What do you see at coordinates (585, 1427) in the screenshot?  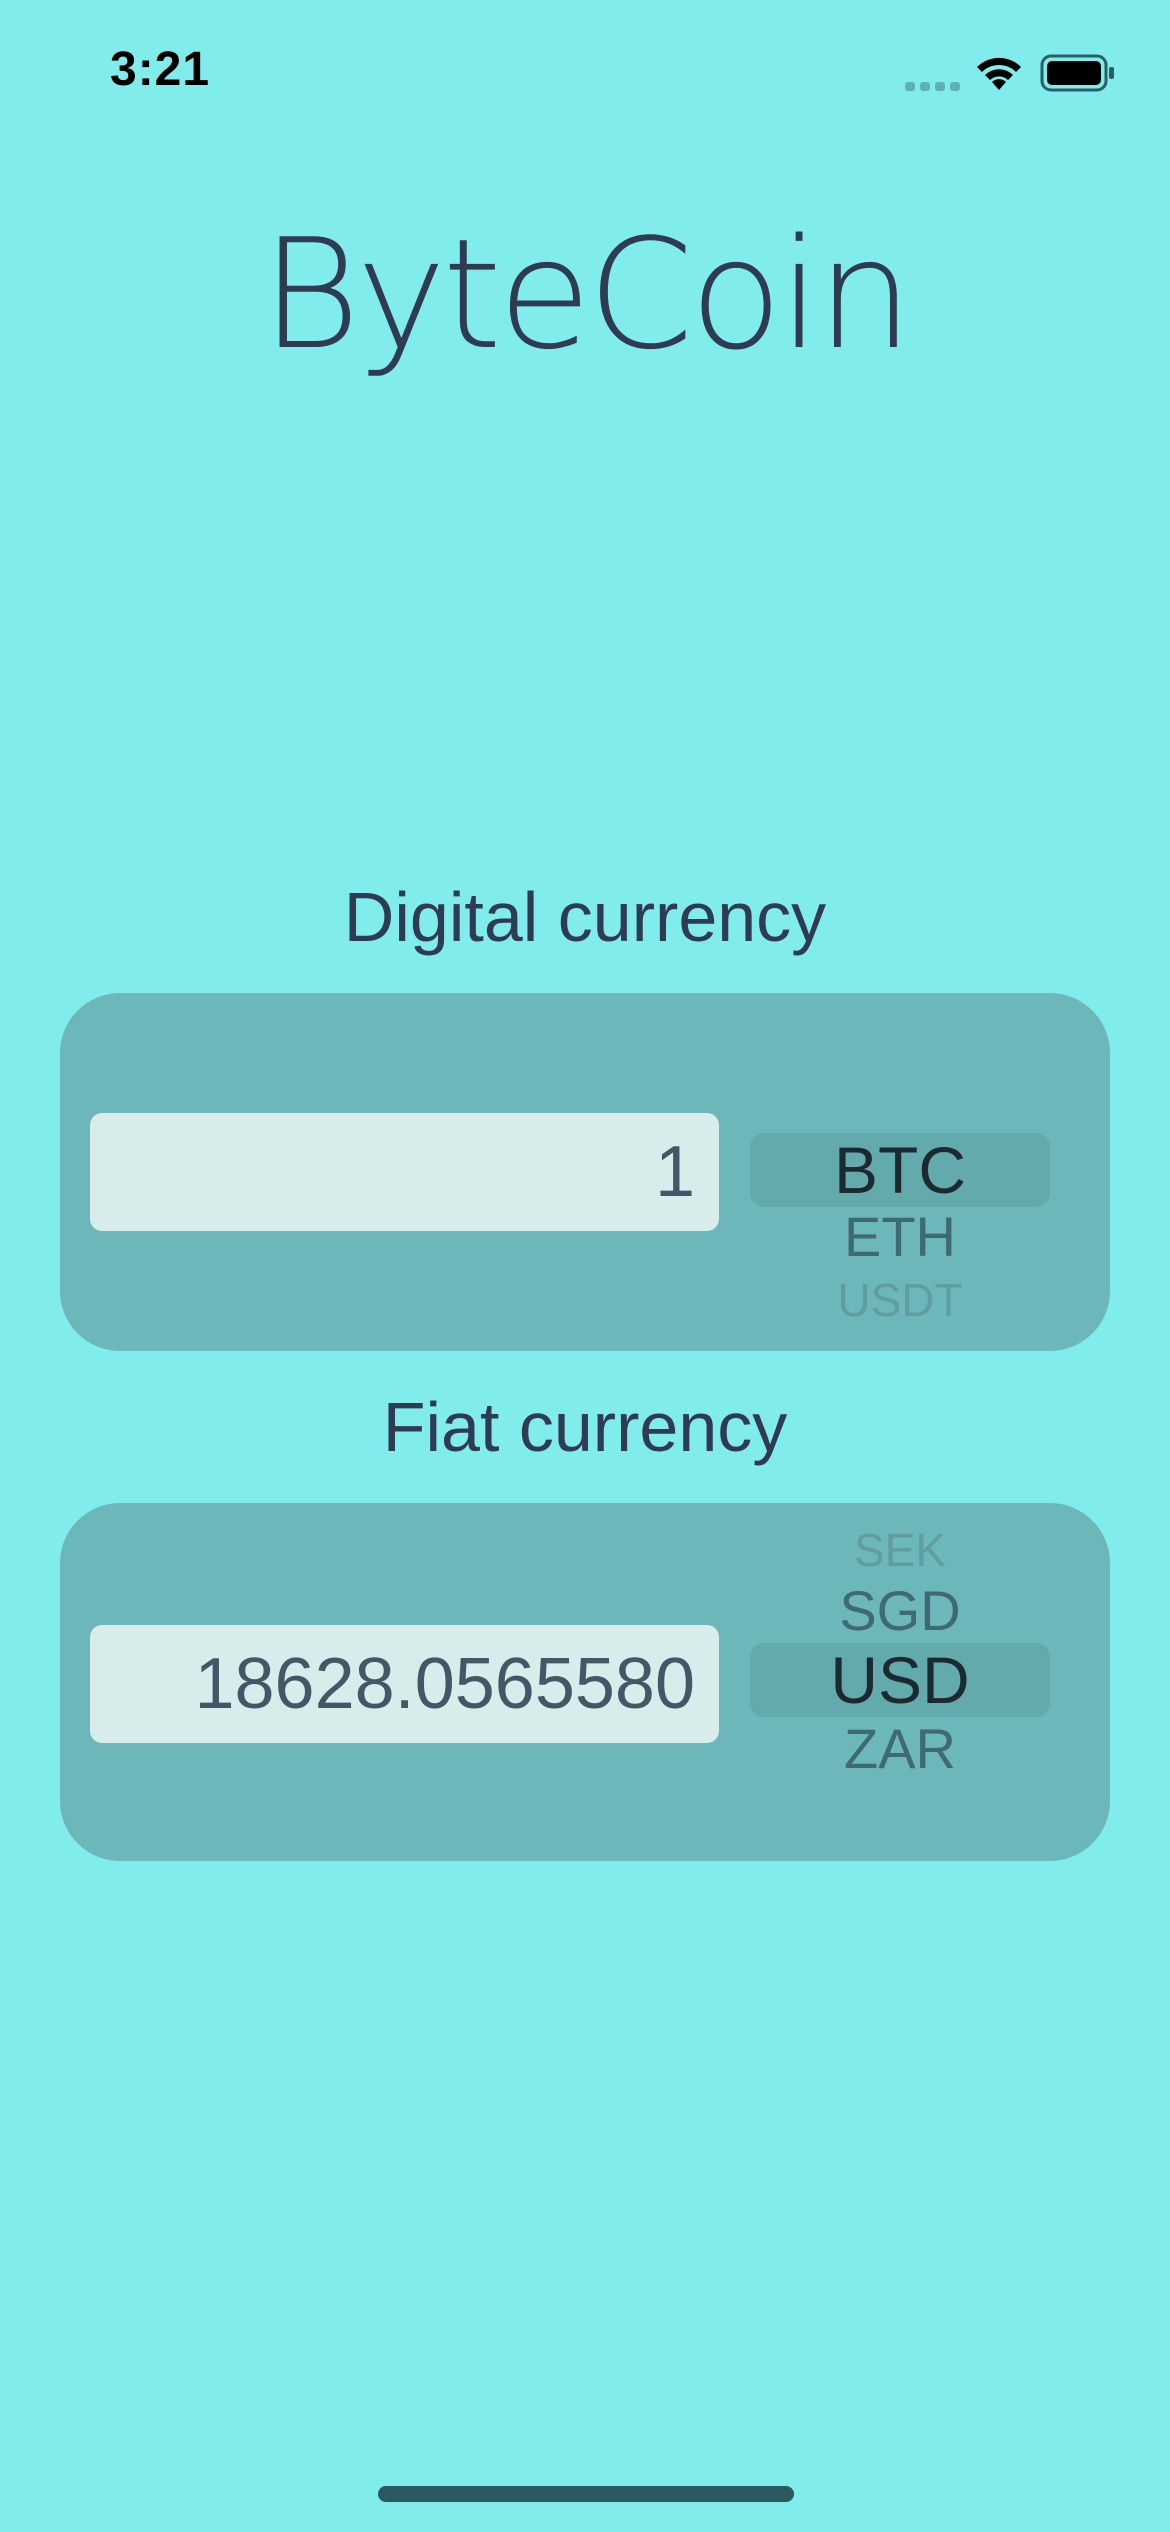 I see `fiat-currency-label: Fiat currency` at bounding box center [585, 1427].